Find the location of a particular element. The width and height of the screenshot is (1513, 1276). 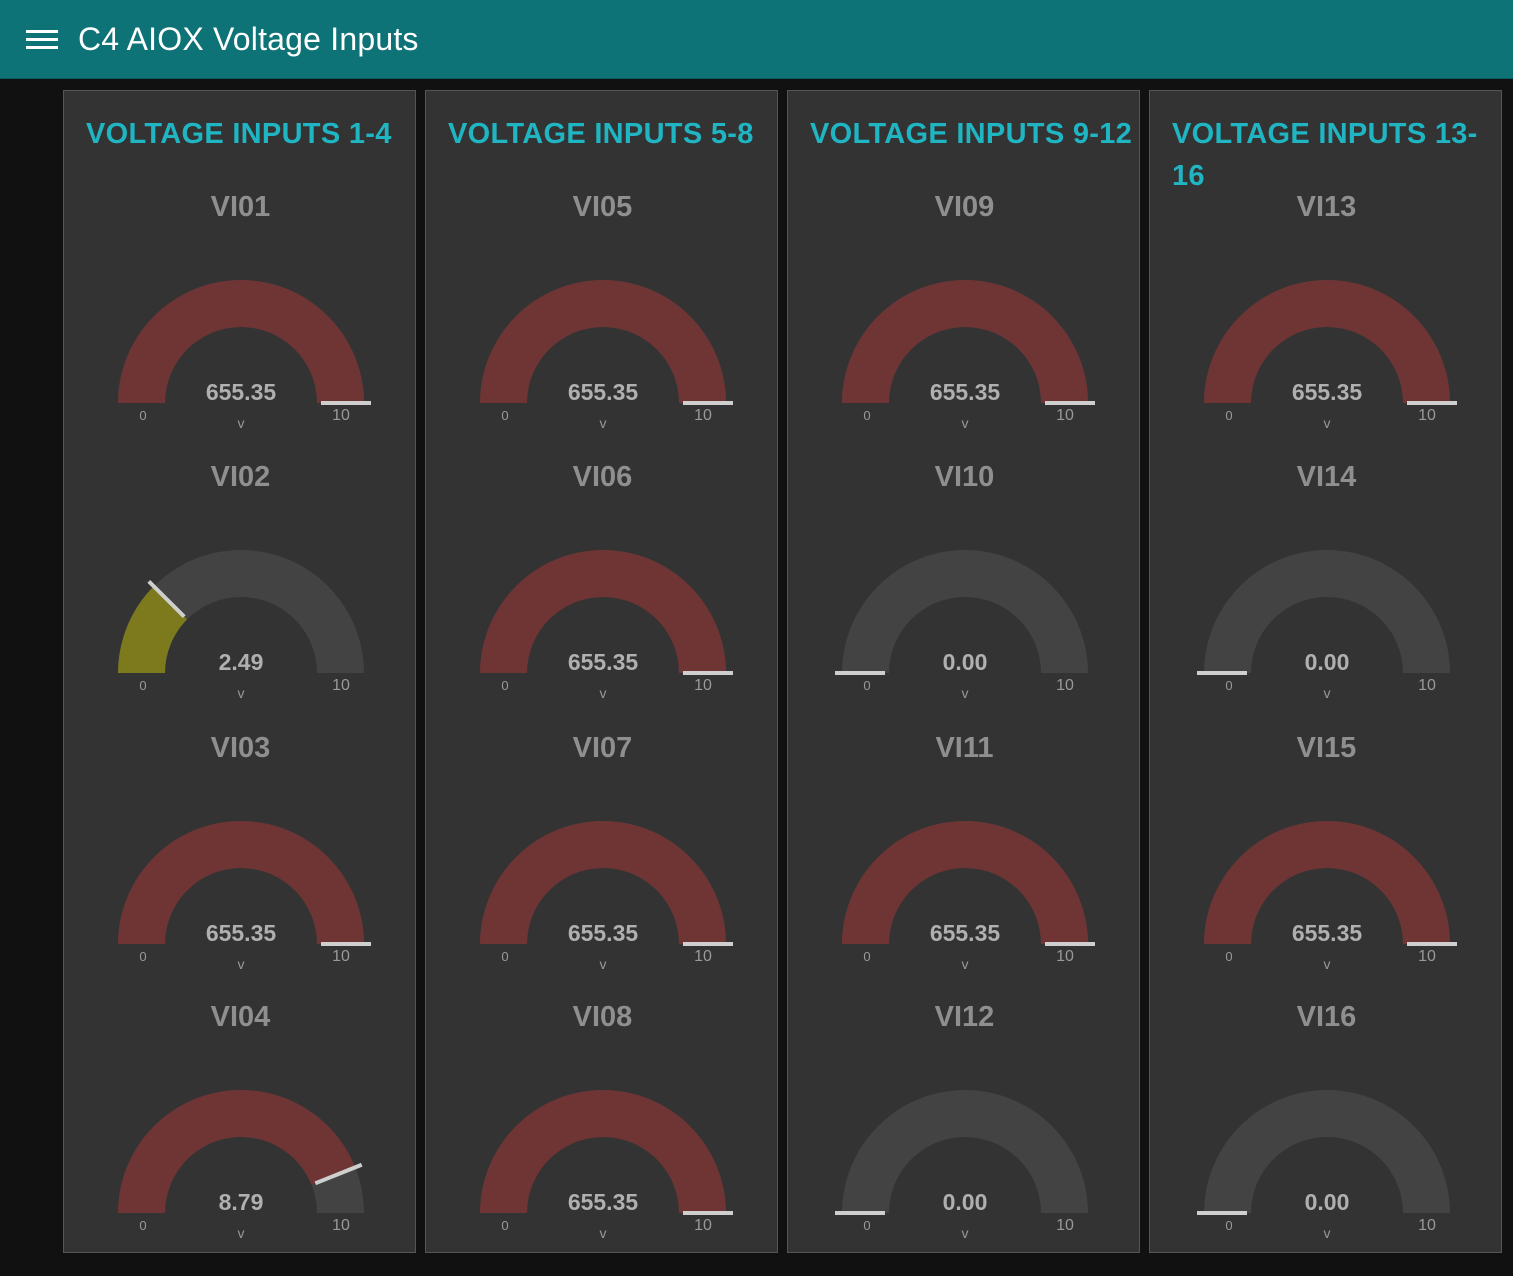

gauge-value: 2.49 is located at coordinates (241, 662).